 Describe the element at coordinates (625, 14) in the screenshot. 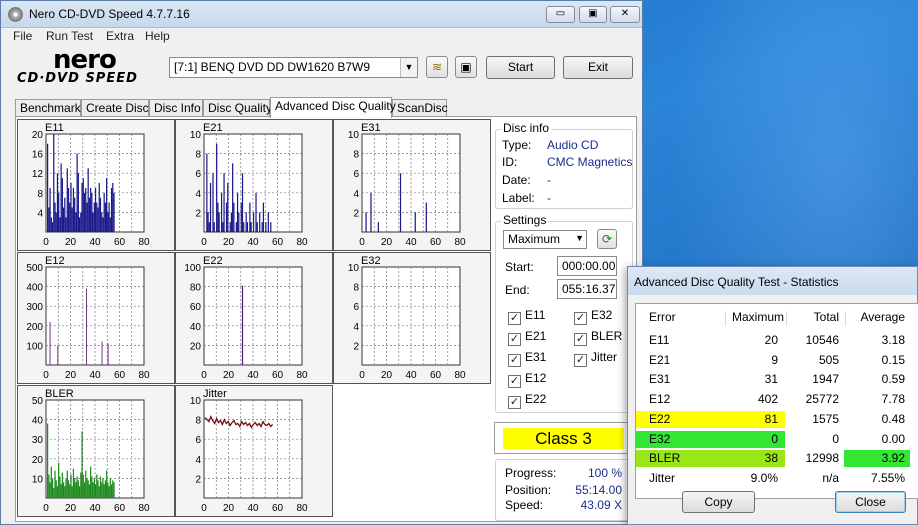

I see `close-window-button: ✕` at that location.